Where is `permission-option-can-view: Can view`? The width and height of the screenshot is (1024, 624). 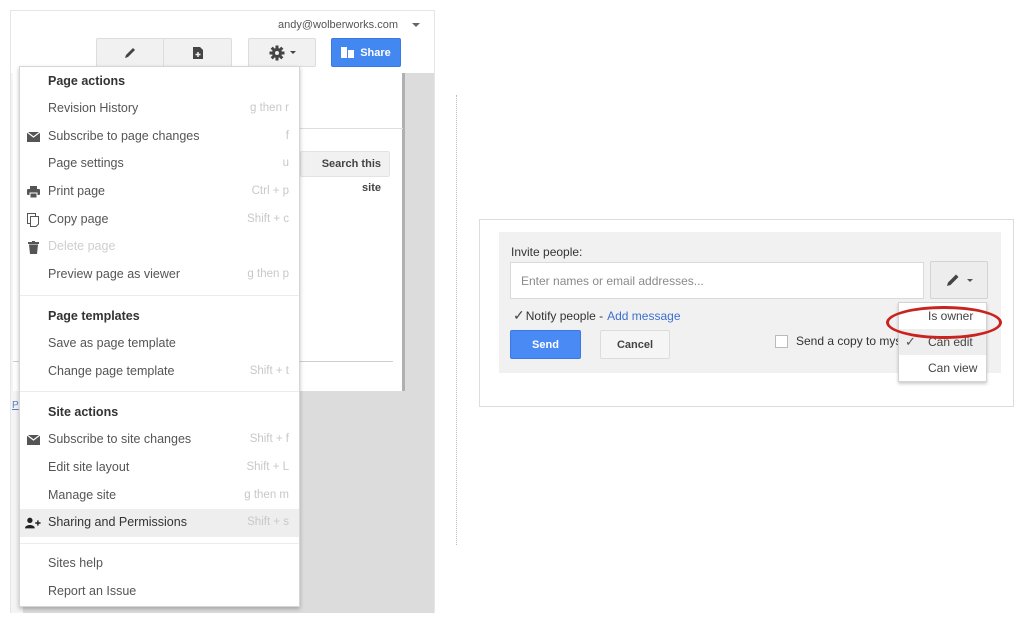 permission-option-can-view: Can view is located at coordinates (942, 368).